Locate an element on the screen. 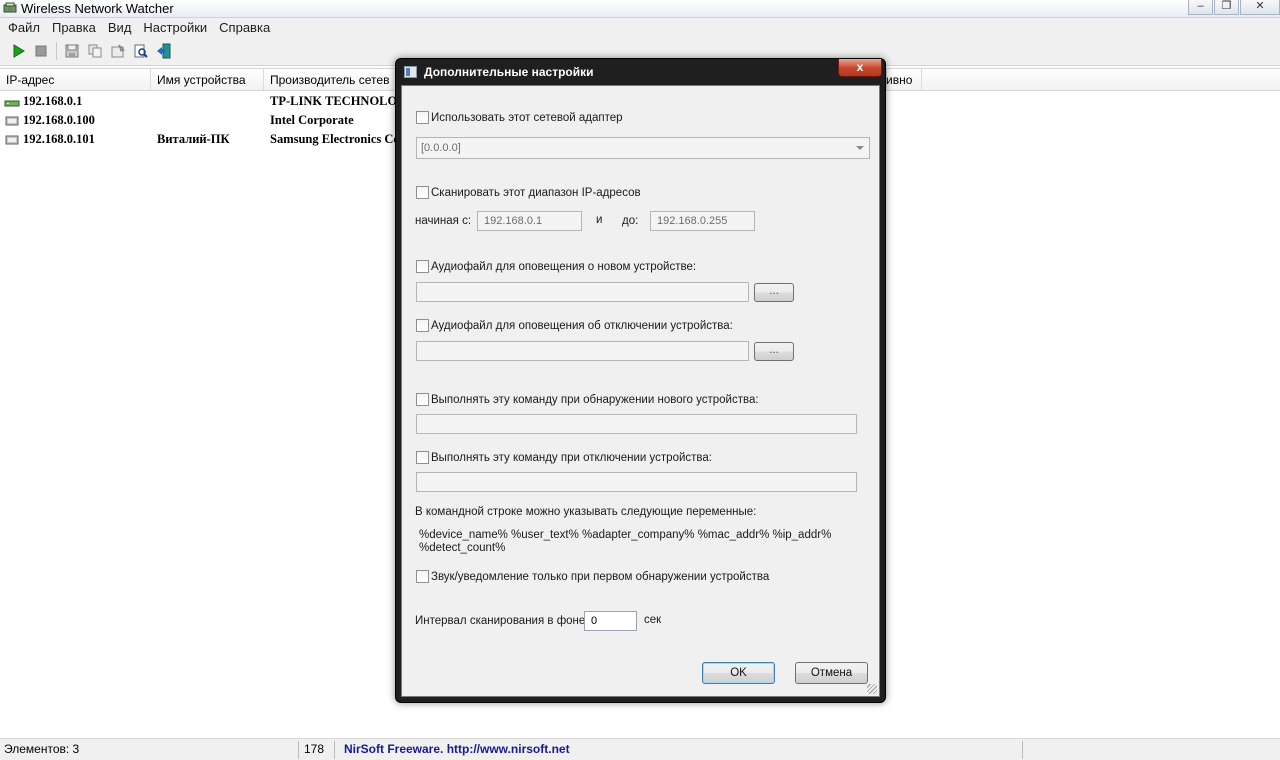 Image resolution: width=1280 pixels, height=760 pixels. cell-ip: 192.168.0.100 is located at coordinates (59, 120).